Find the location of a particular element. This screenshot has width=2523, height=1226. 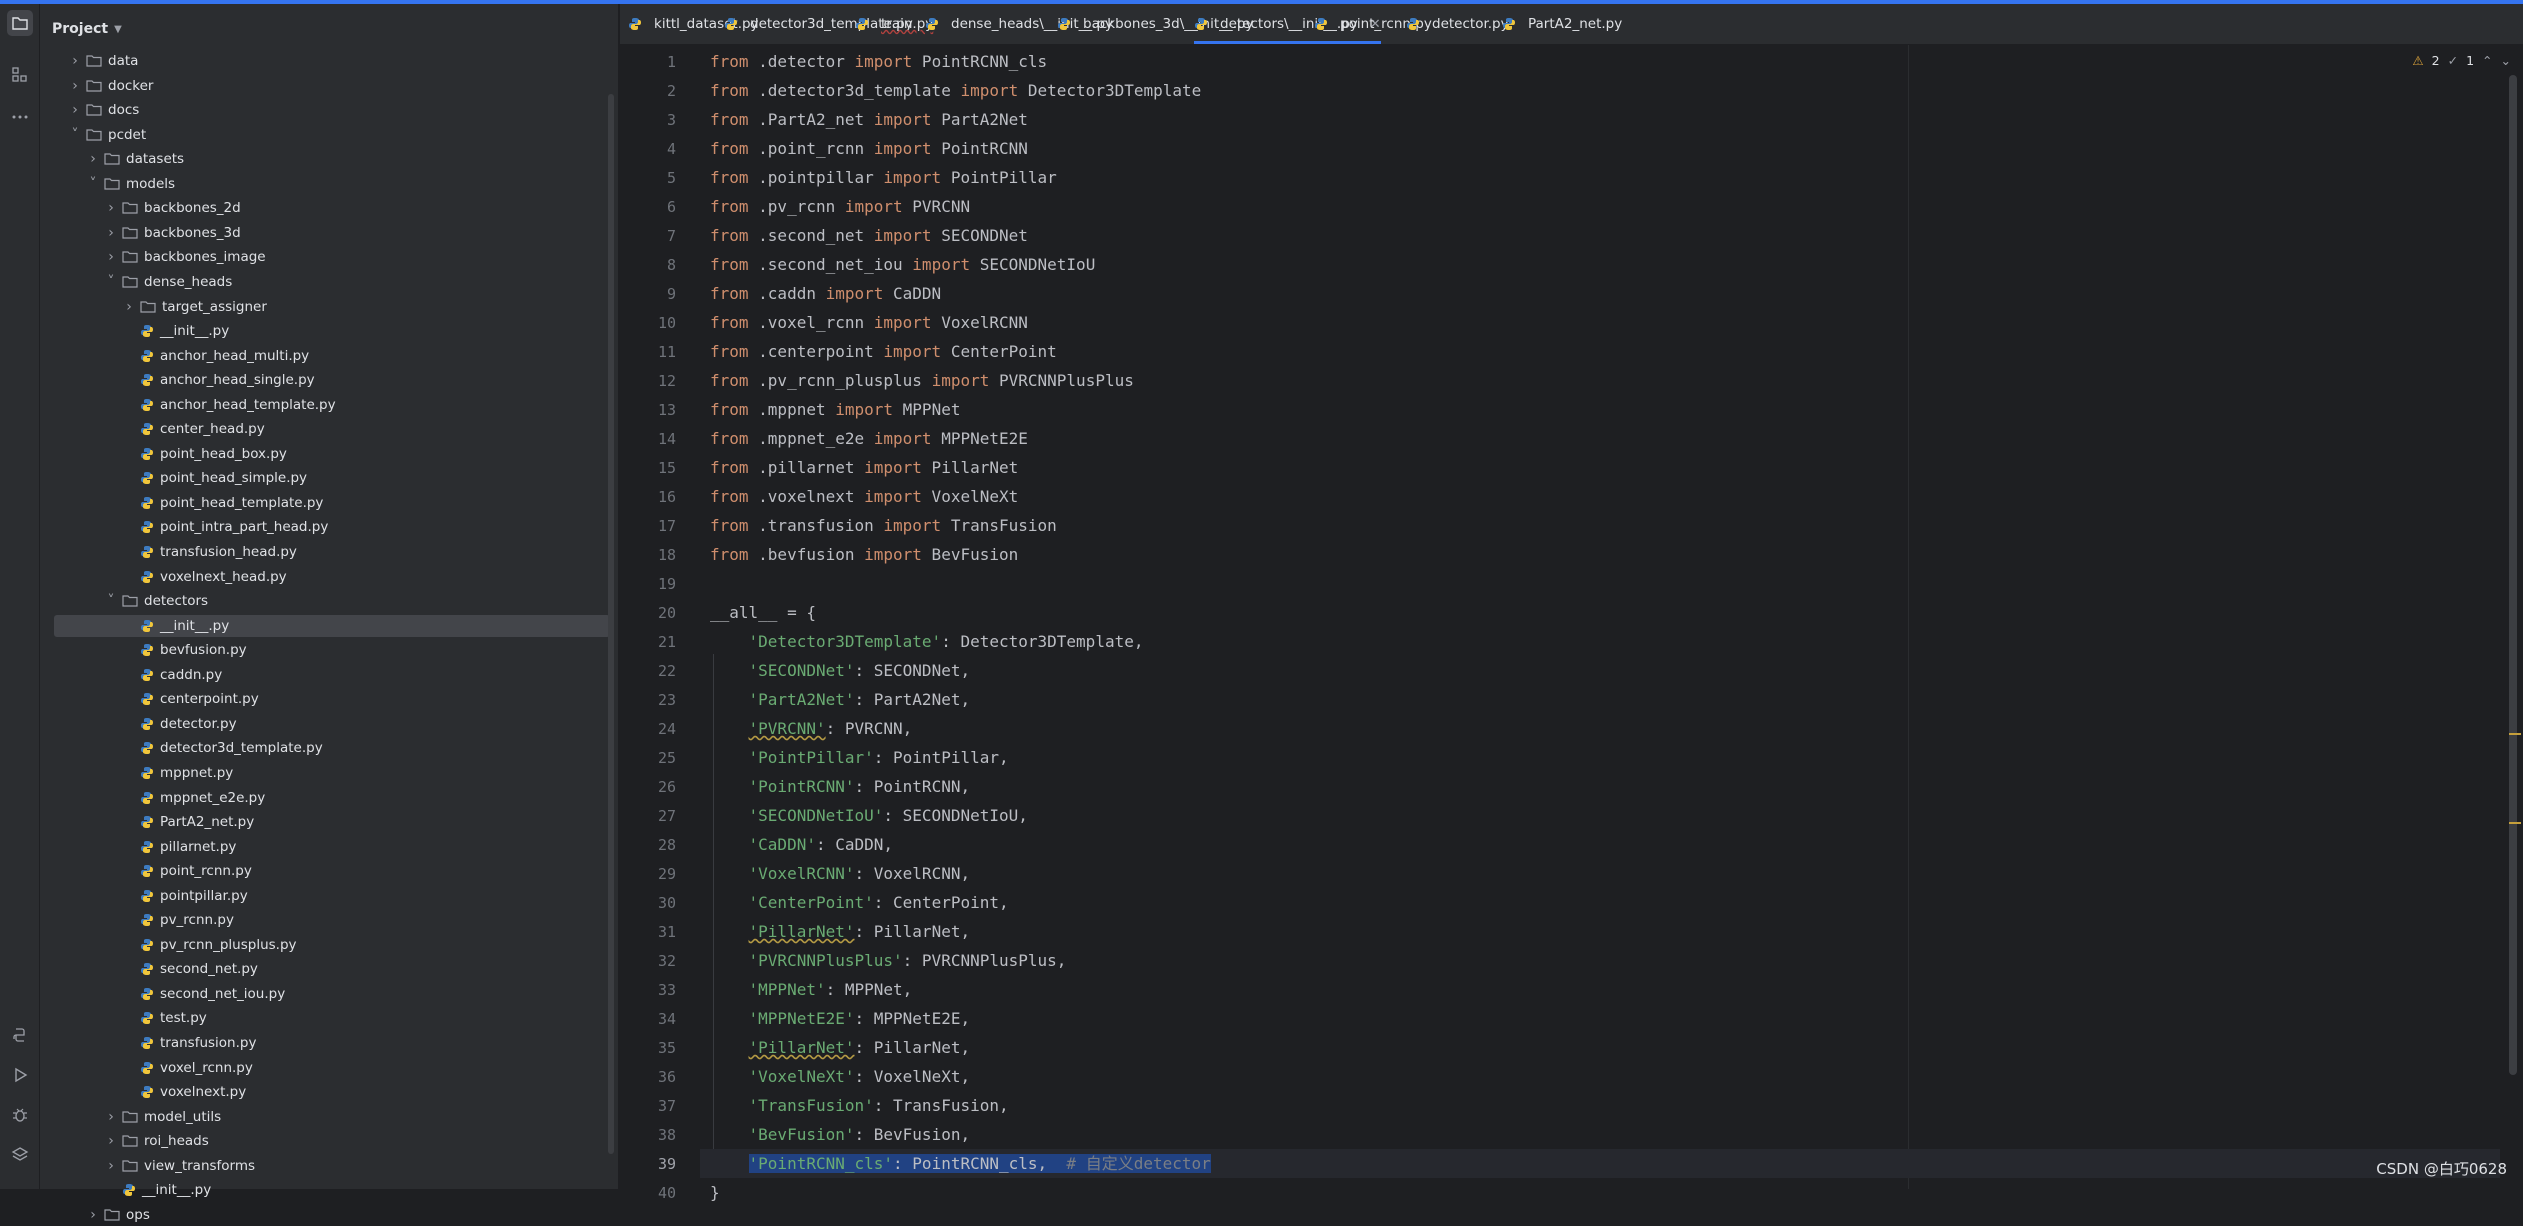

tree-file: anchor_head_template.py is located at coordinates (332, 405).